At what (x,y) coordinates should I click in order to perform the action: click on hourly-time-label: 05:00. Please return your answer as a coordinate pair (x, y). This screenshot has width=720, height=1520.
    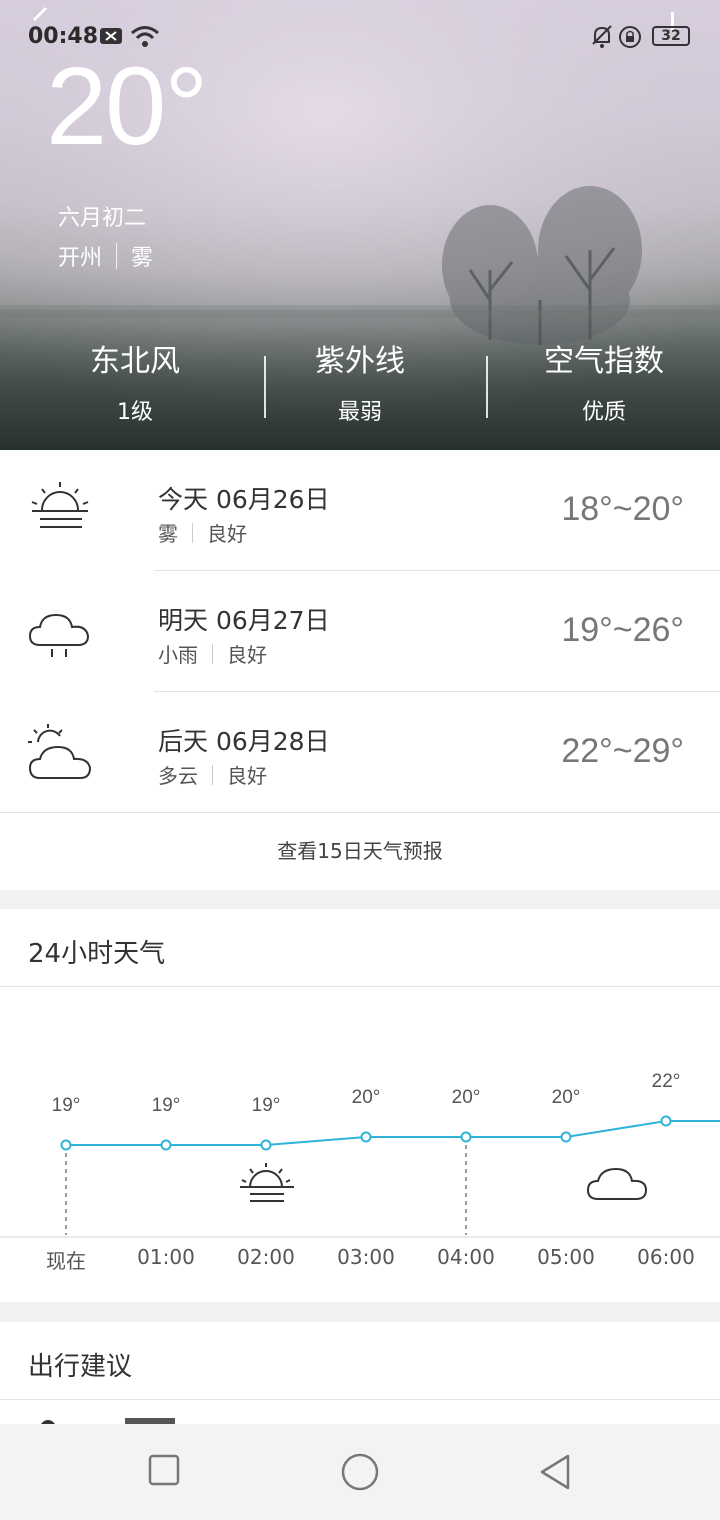
    Looking at the image, I should click on (566, 1257).